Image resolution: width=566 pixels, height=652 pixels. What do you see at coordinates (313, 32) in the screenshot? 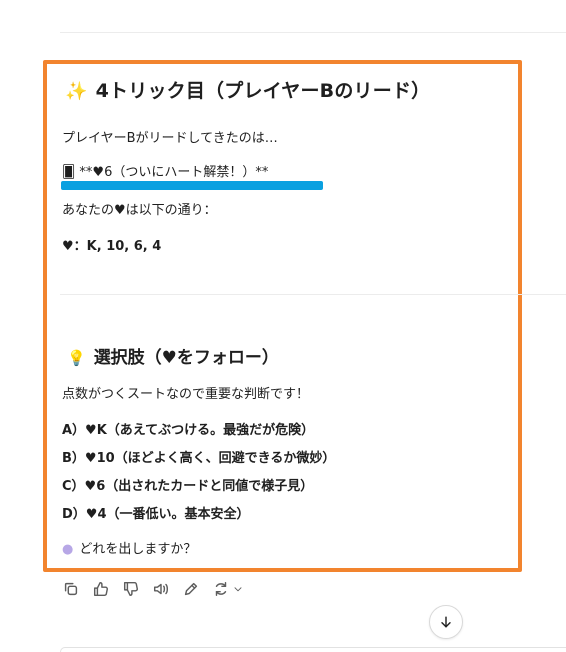
I see `top-divider` at bounding box center [313, 32].